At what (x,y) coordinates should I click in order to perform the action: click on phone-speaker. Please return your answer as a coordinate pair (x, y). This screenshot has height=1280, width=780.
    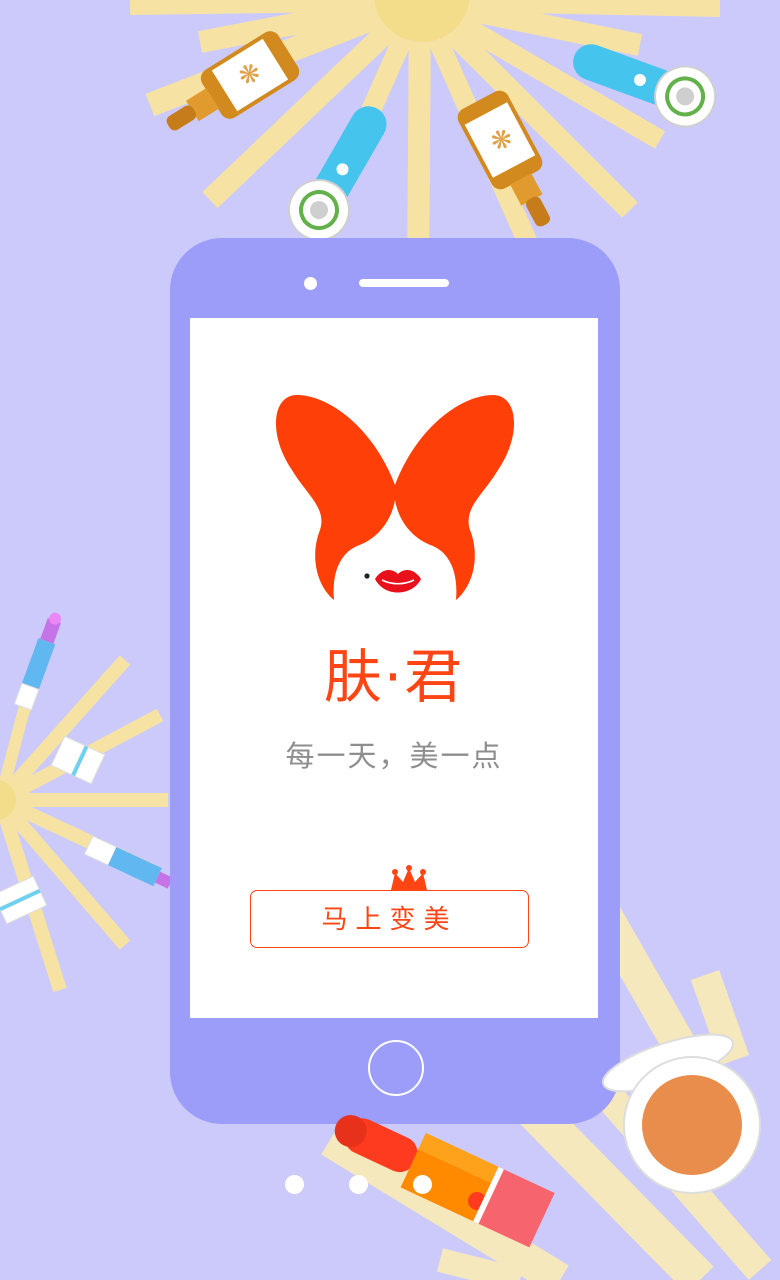
    Looking at the image, I should click on (404, 283).